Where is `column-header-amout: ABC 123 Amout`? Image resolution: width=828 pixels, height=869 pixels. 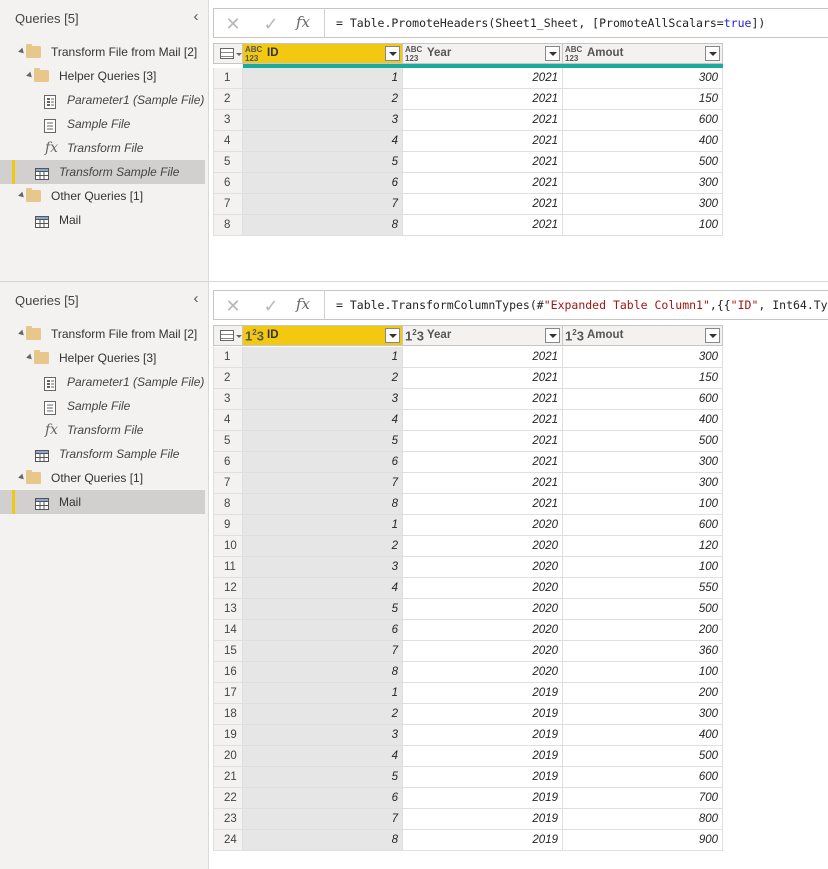
column-header-amout: ABC 123 Amout is located at coordinates (643, 53).